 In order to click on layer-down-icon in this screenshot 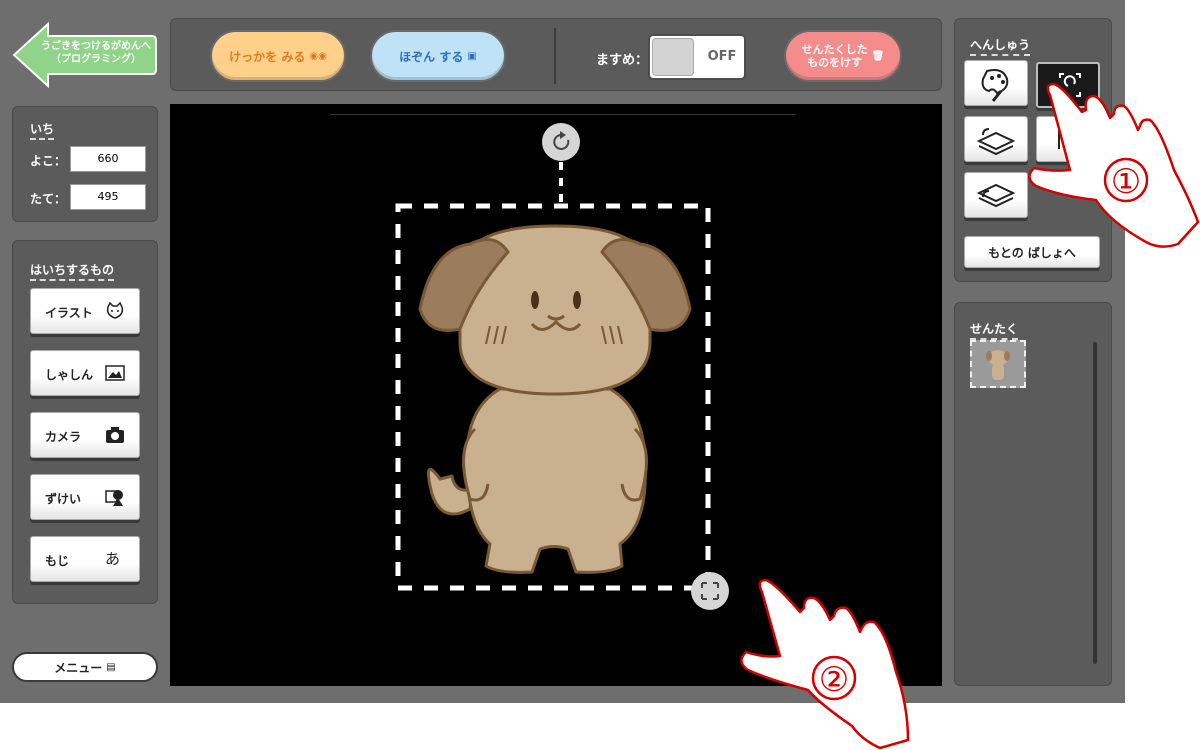, I will do `click(996, 195)`.